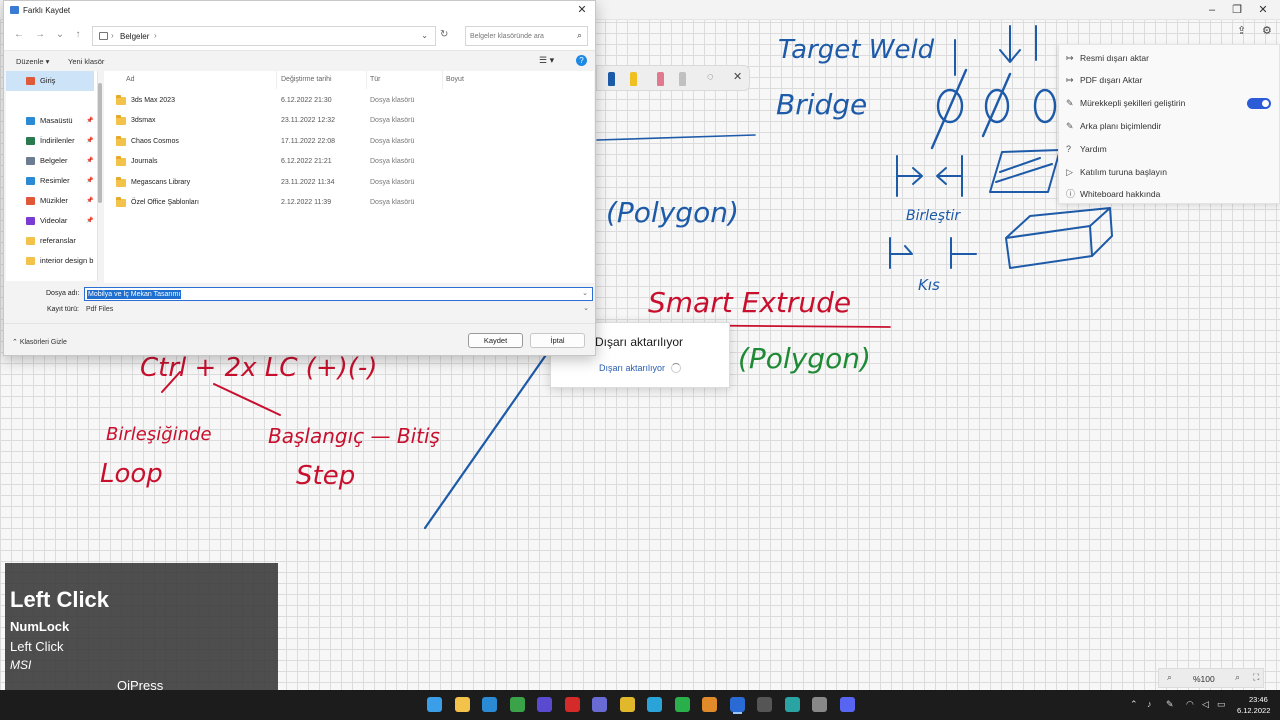  Describe the element at coordinates (660, 79) in the screenshot. I see `pink-pen-icon` at that location.